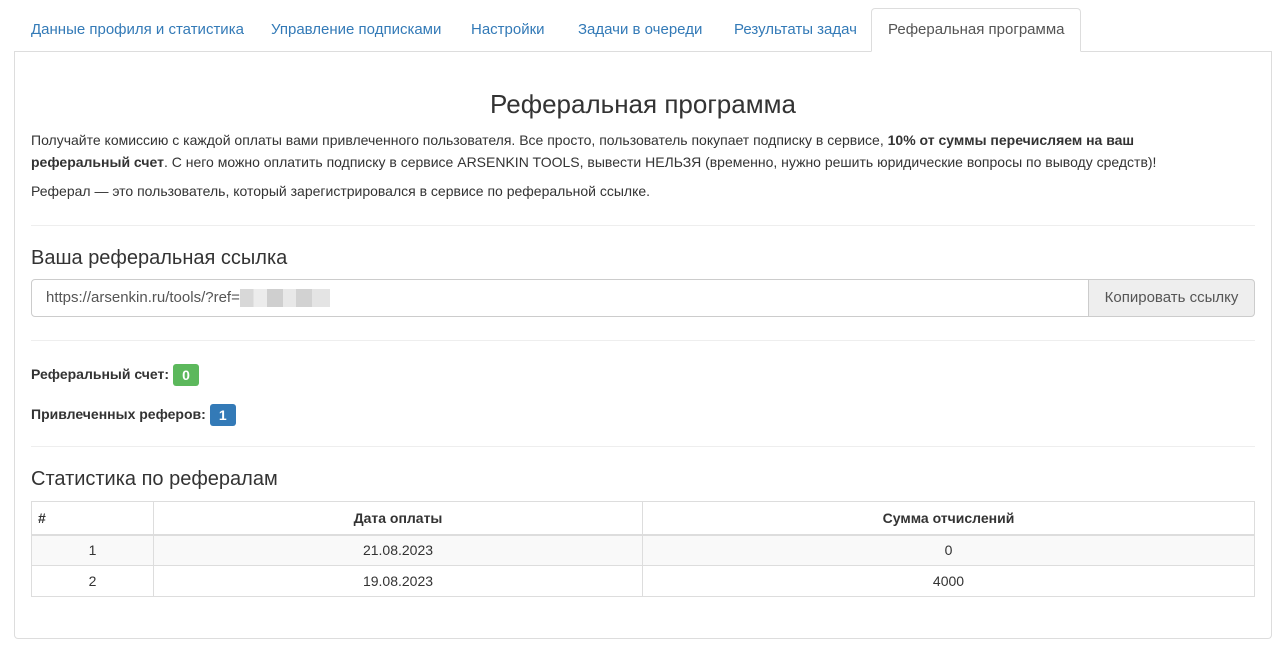  Describe the element at coordinates (222, 415) in the screenshot. I see `referrals-count-badge: 1` at that location.